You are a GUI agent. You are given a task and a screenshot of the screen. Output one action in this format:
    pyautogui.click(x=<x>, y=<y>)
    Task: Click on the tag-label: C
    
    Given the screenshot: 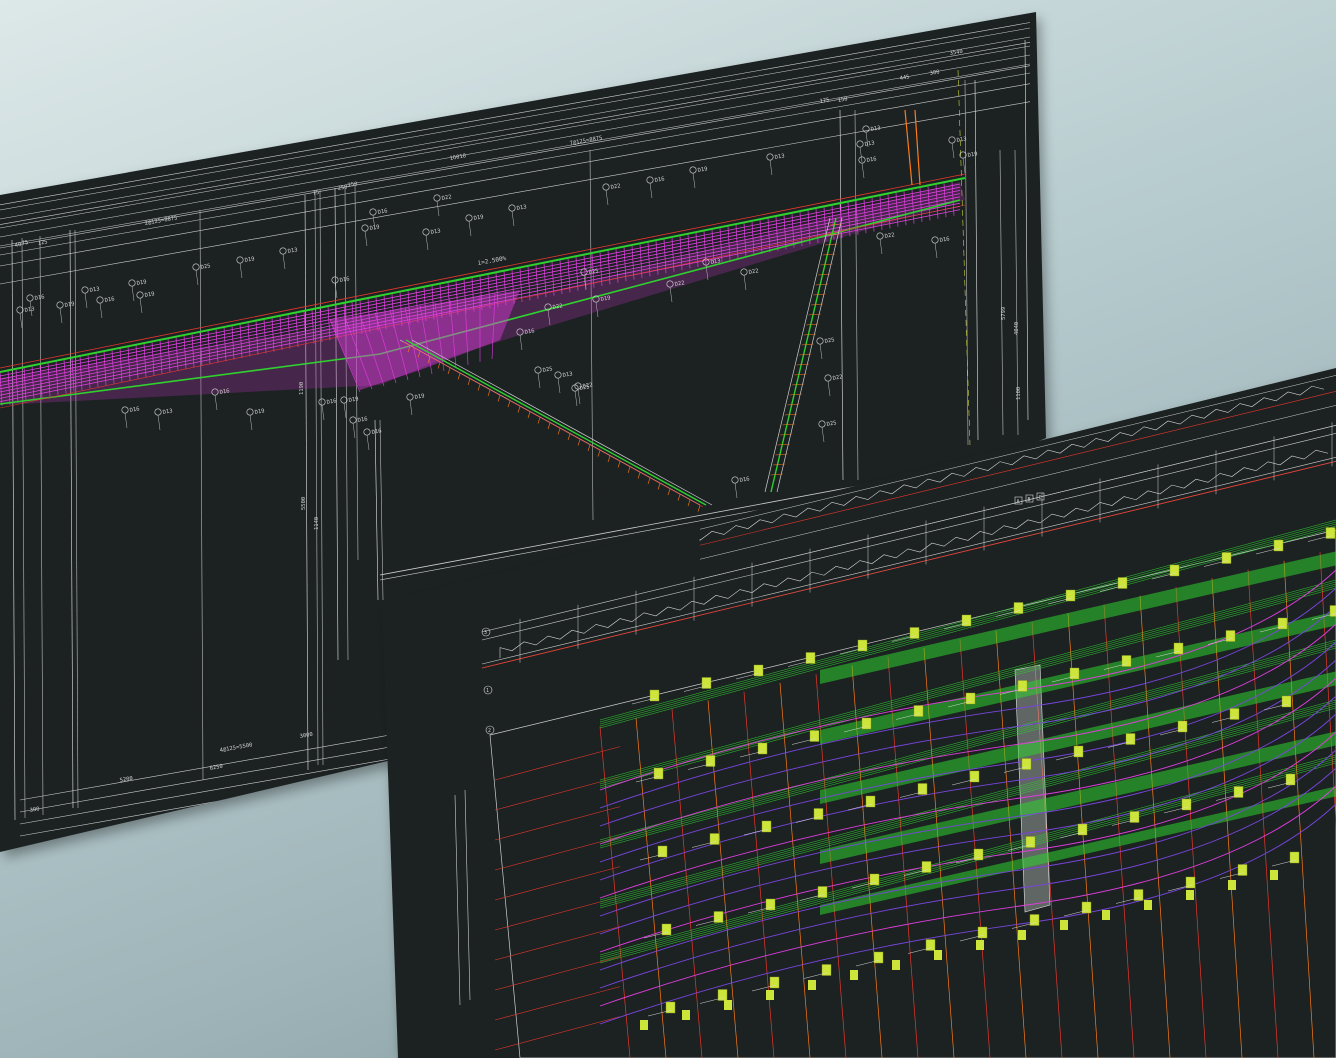 What is the action you would take?
    pyautogui.click(x=1040, y=498)
    